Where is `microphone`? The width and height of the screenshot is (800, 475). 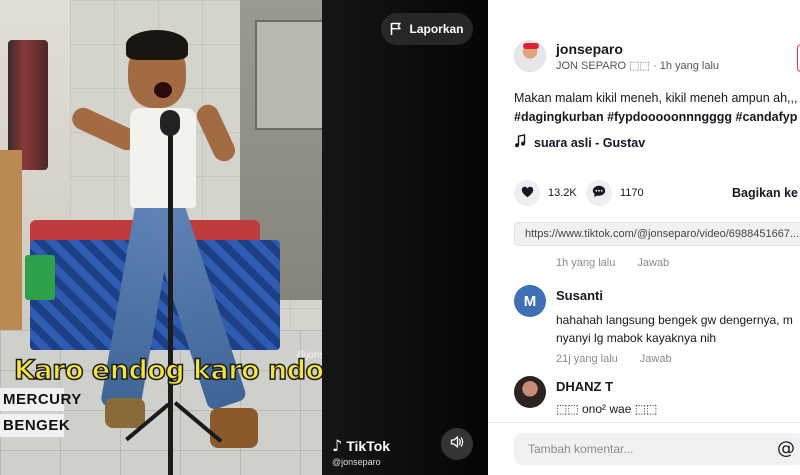
microphone is located at coordinates (170, 123).